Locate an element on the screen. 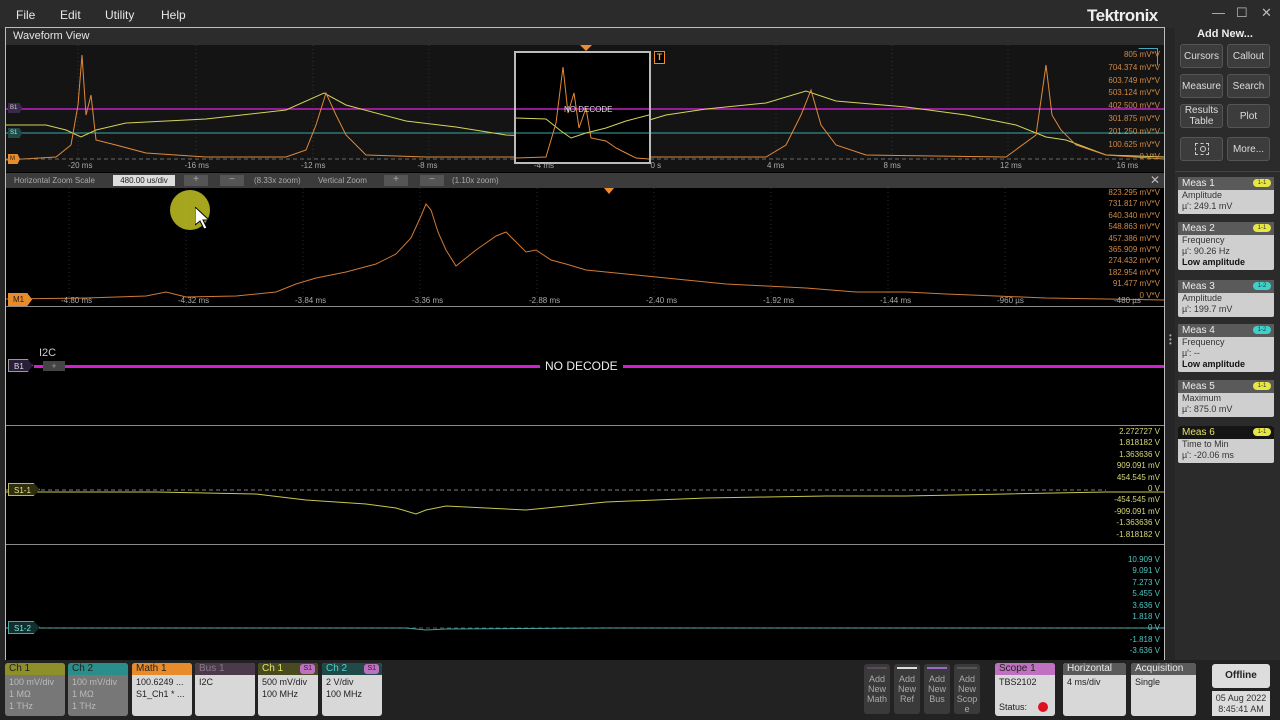 The height and width of the screenshot is (720, 1280). measurement-type: Frequency is located at coordinates (1203, 342).